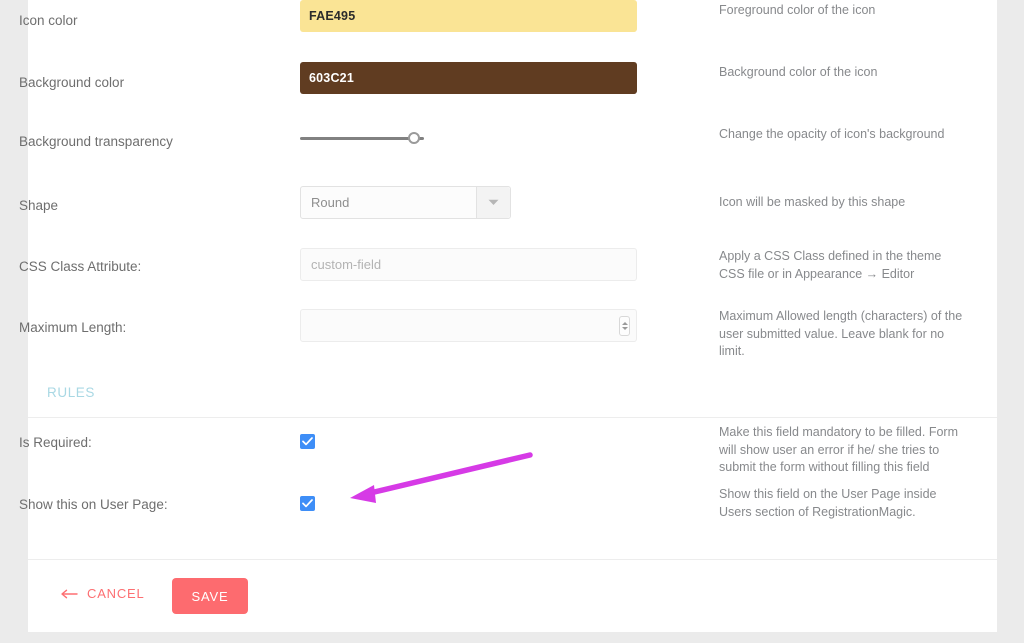  Describe the element at coordinates (96, 141) in the screenshot. I see `background-transparency-label: Background transparency` at that location.